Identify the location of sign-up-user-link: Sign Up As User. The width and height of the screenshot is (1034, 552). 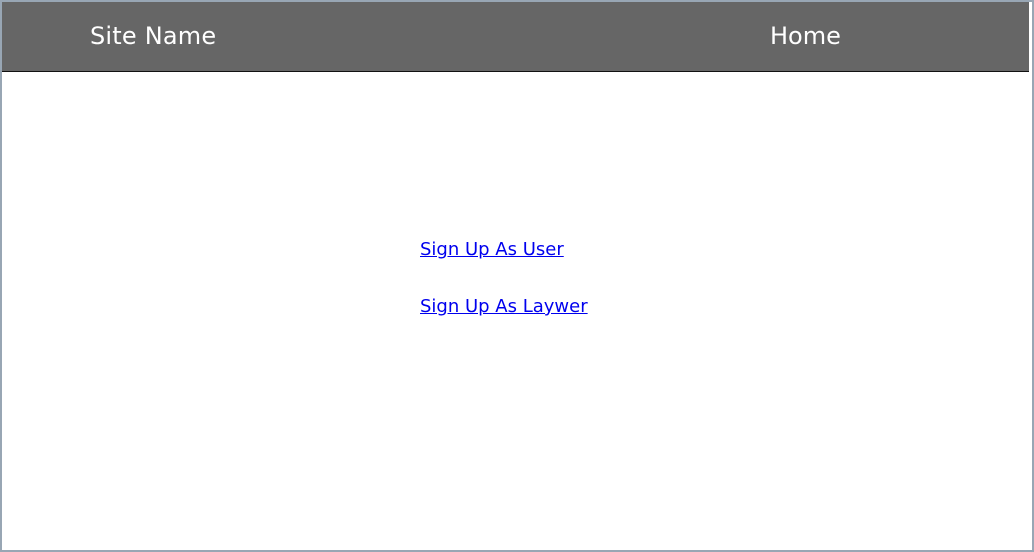
(492, 250).